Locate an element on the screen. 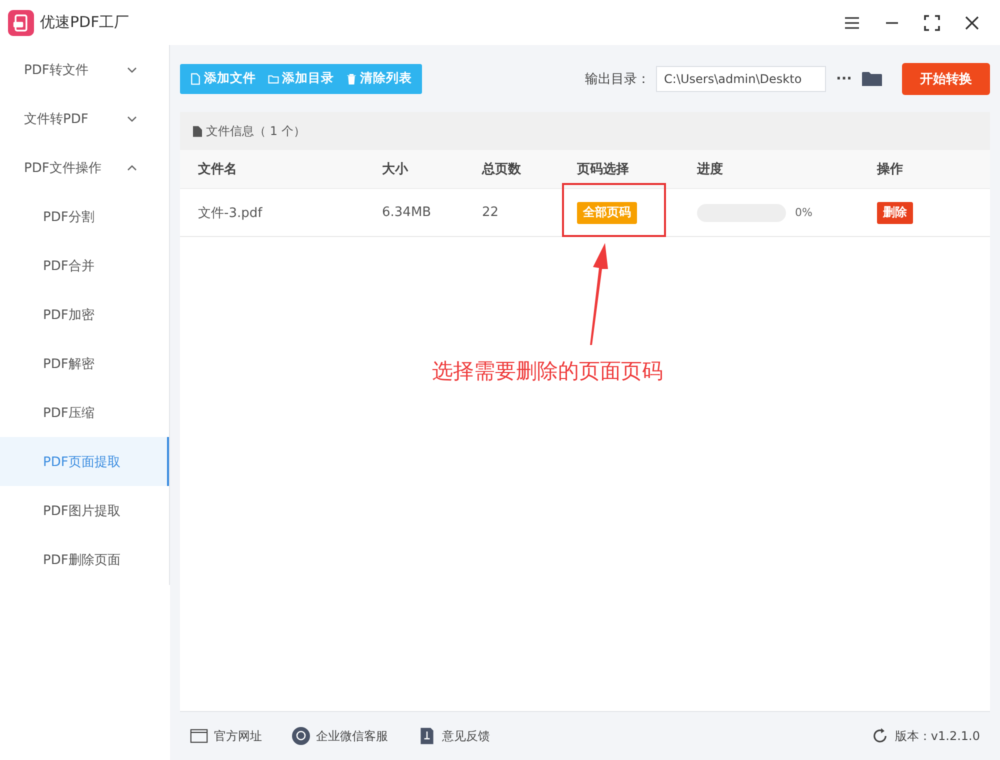  trash-icon is located at coordinates (351, 78).